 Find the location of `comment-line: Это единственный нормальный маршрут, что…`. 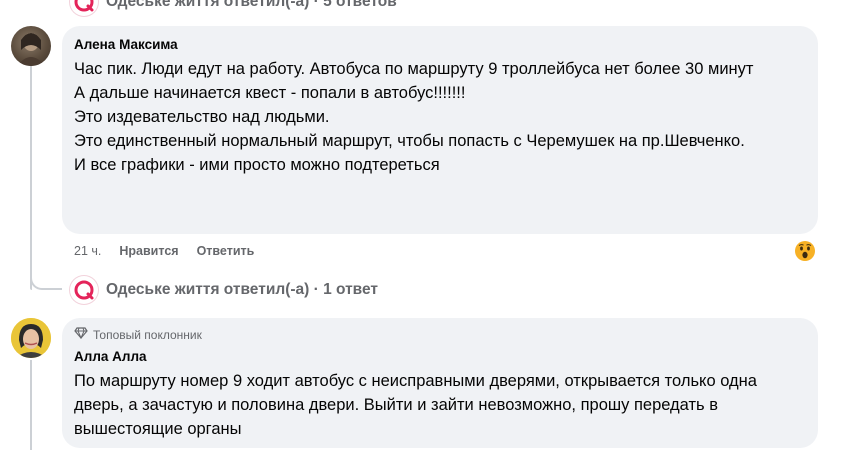

comment-line: Это единственный нормальный маршрут, что… is located at coordinates (409, 141).